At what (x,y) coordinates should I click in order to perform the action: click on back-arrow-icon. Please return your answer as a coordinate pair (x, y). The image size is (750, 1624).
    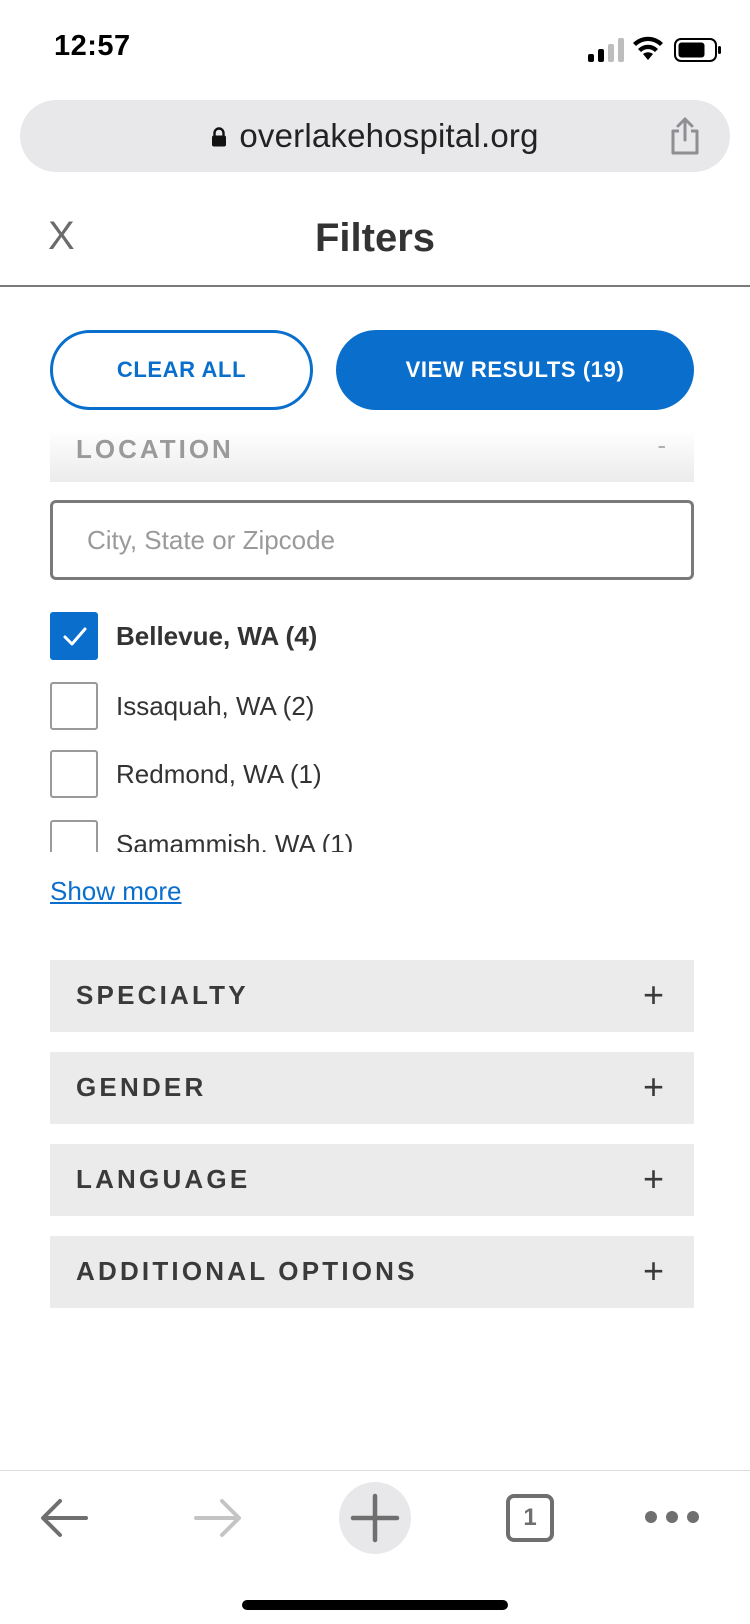
    Looking at the image, I should click on (64, 1518).